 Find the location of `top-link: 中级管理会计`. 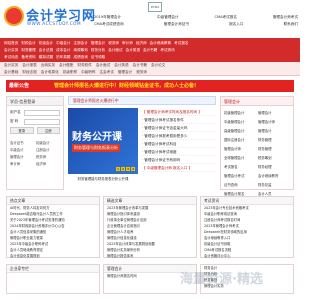

top-link: 中级管理会计 is located at coordinates (168, 17).